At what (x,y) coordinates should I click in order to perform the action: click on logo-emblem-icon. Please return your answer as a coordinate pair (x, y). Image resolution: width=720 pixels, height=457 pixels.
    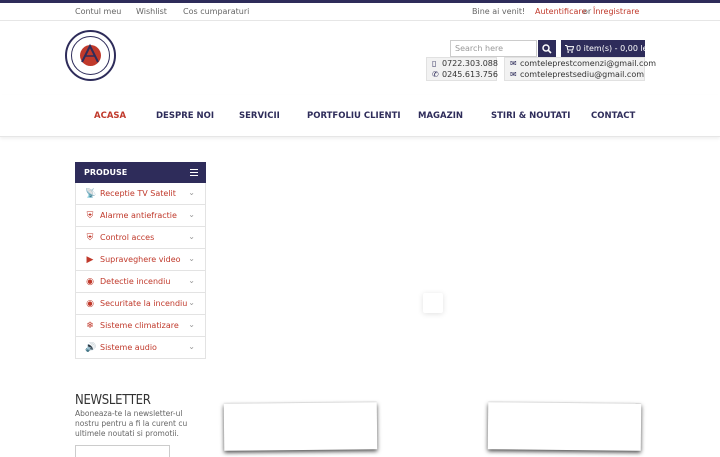
    Looking at the image, I should click on (90, 53).